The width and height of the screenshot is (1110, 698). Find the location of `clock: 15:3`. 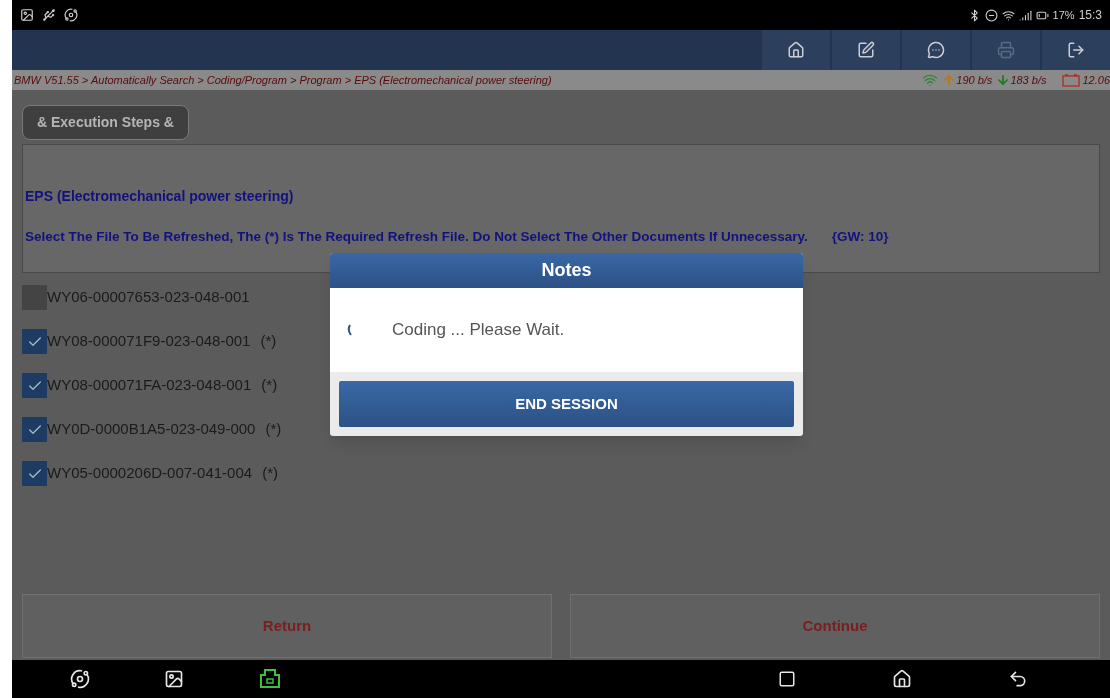

clock: 15:3 is located at coordinates (1090, 15).